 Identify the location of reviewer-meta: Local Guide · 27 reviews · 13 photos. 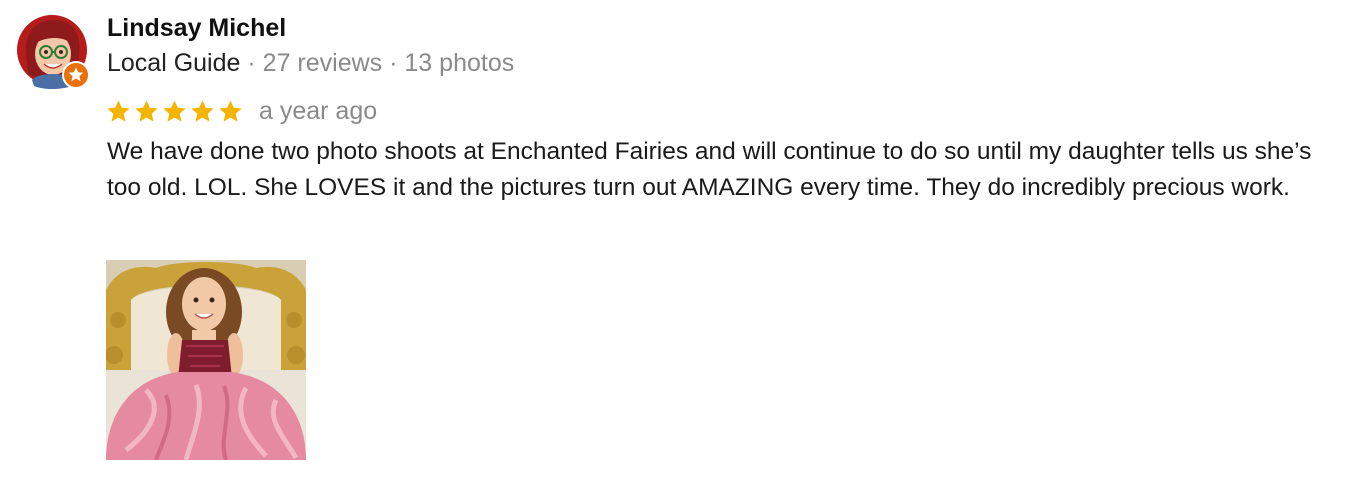
(310, 63).